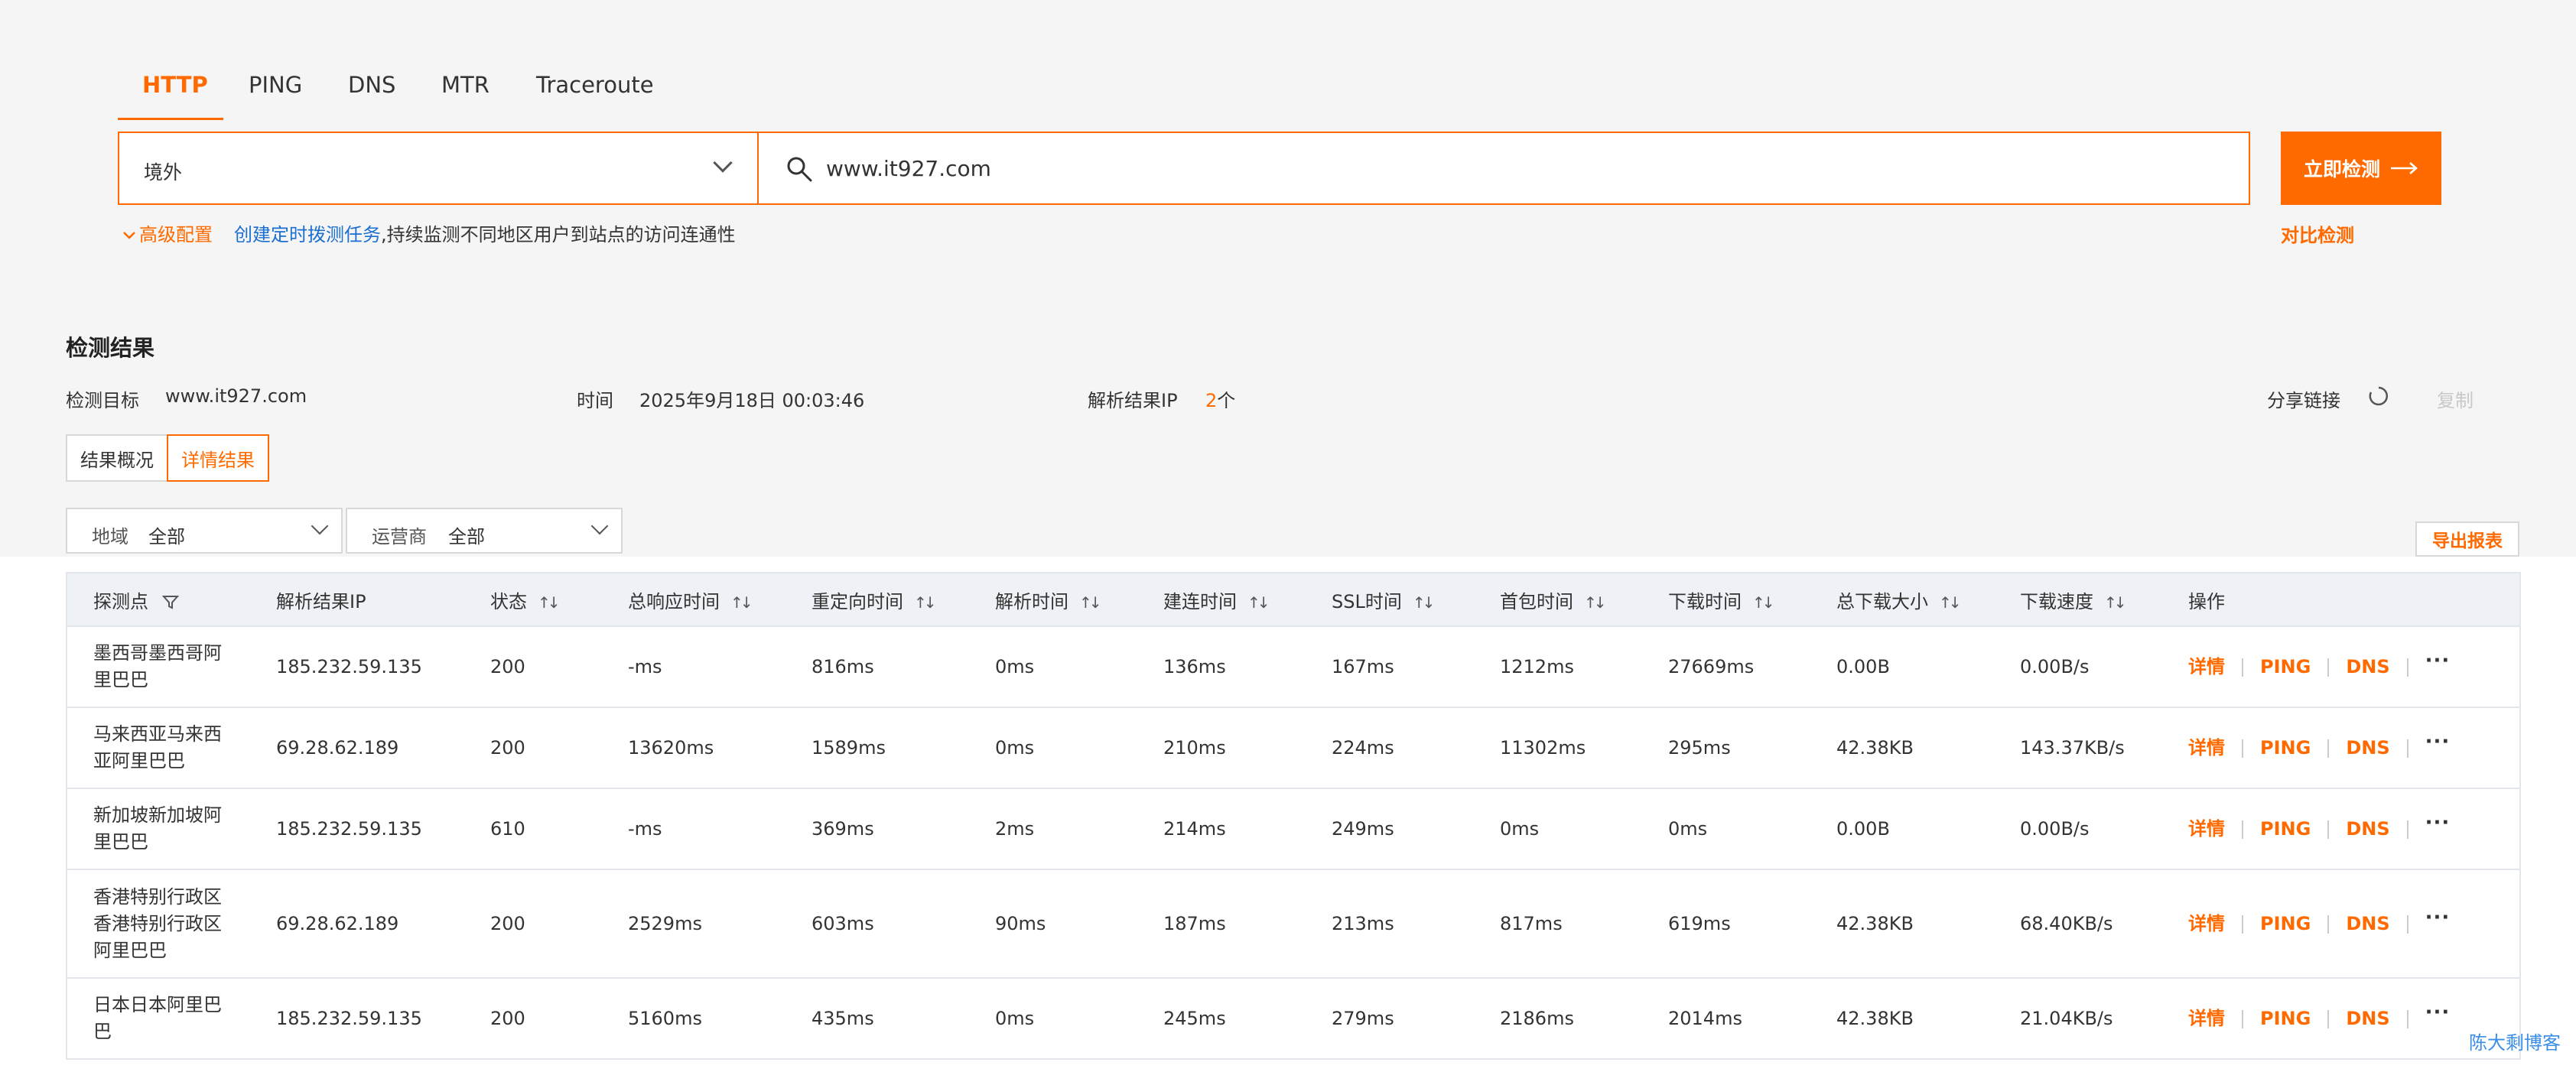 This screenshot has width=2576, height=1072. What do you see at coordinates (158, 667) in the screenshot?
I see `cell-point: 墨西哥墨西哥阿里巴巴` at bounding box center [158, 667].